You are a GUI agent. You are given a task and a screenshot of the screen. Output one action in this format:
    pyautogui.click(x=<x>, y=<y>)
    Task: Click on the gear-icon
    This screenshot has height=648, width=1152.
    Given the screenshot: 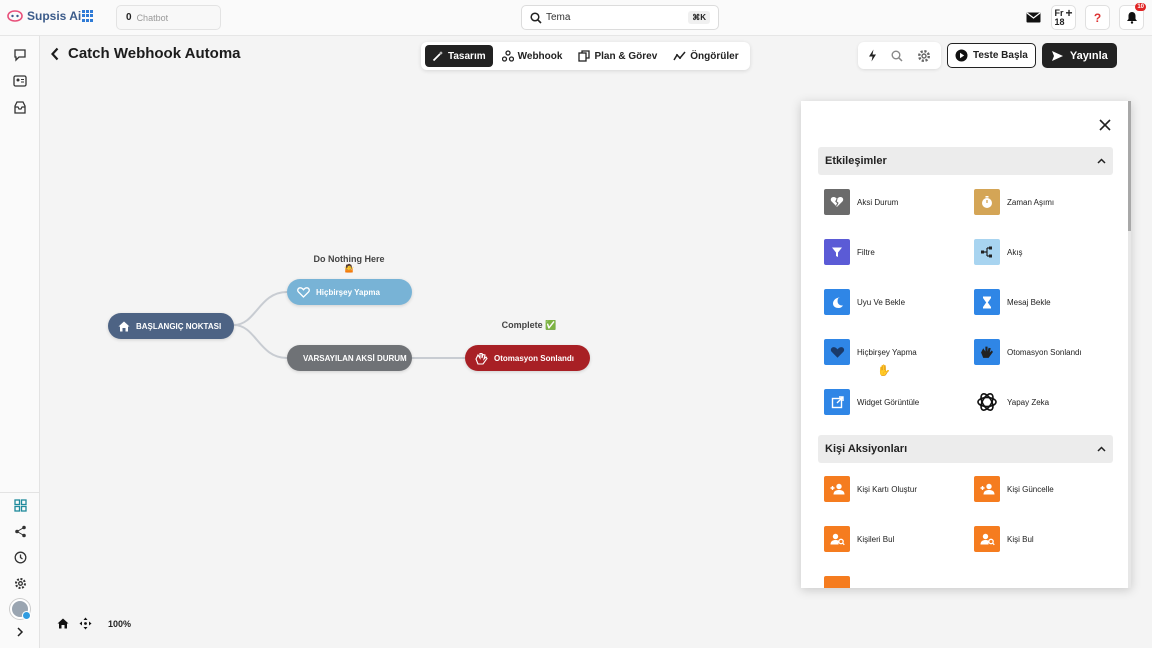 What is the action you would take?
    pyautogui.click(x=924, y=56)
    